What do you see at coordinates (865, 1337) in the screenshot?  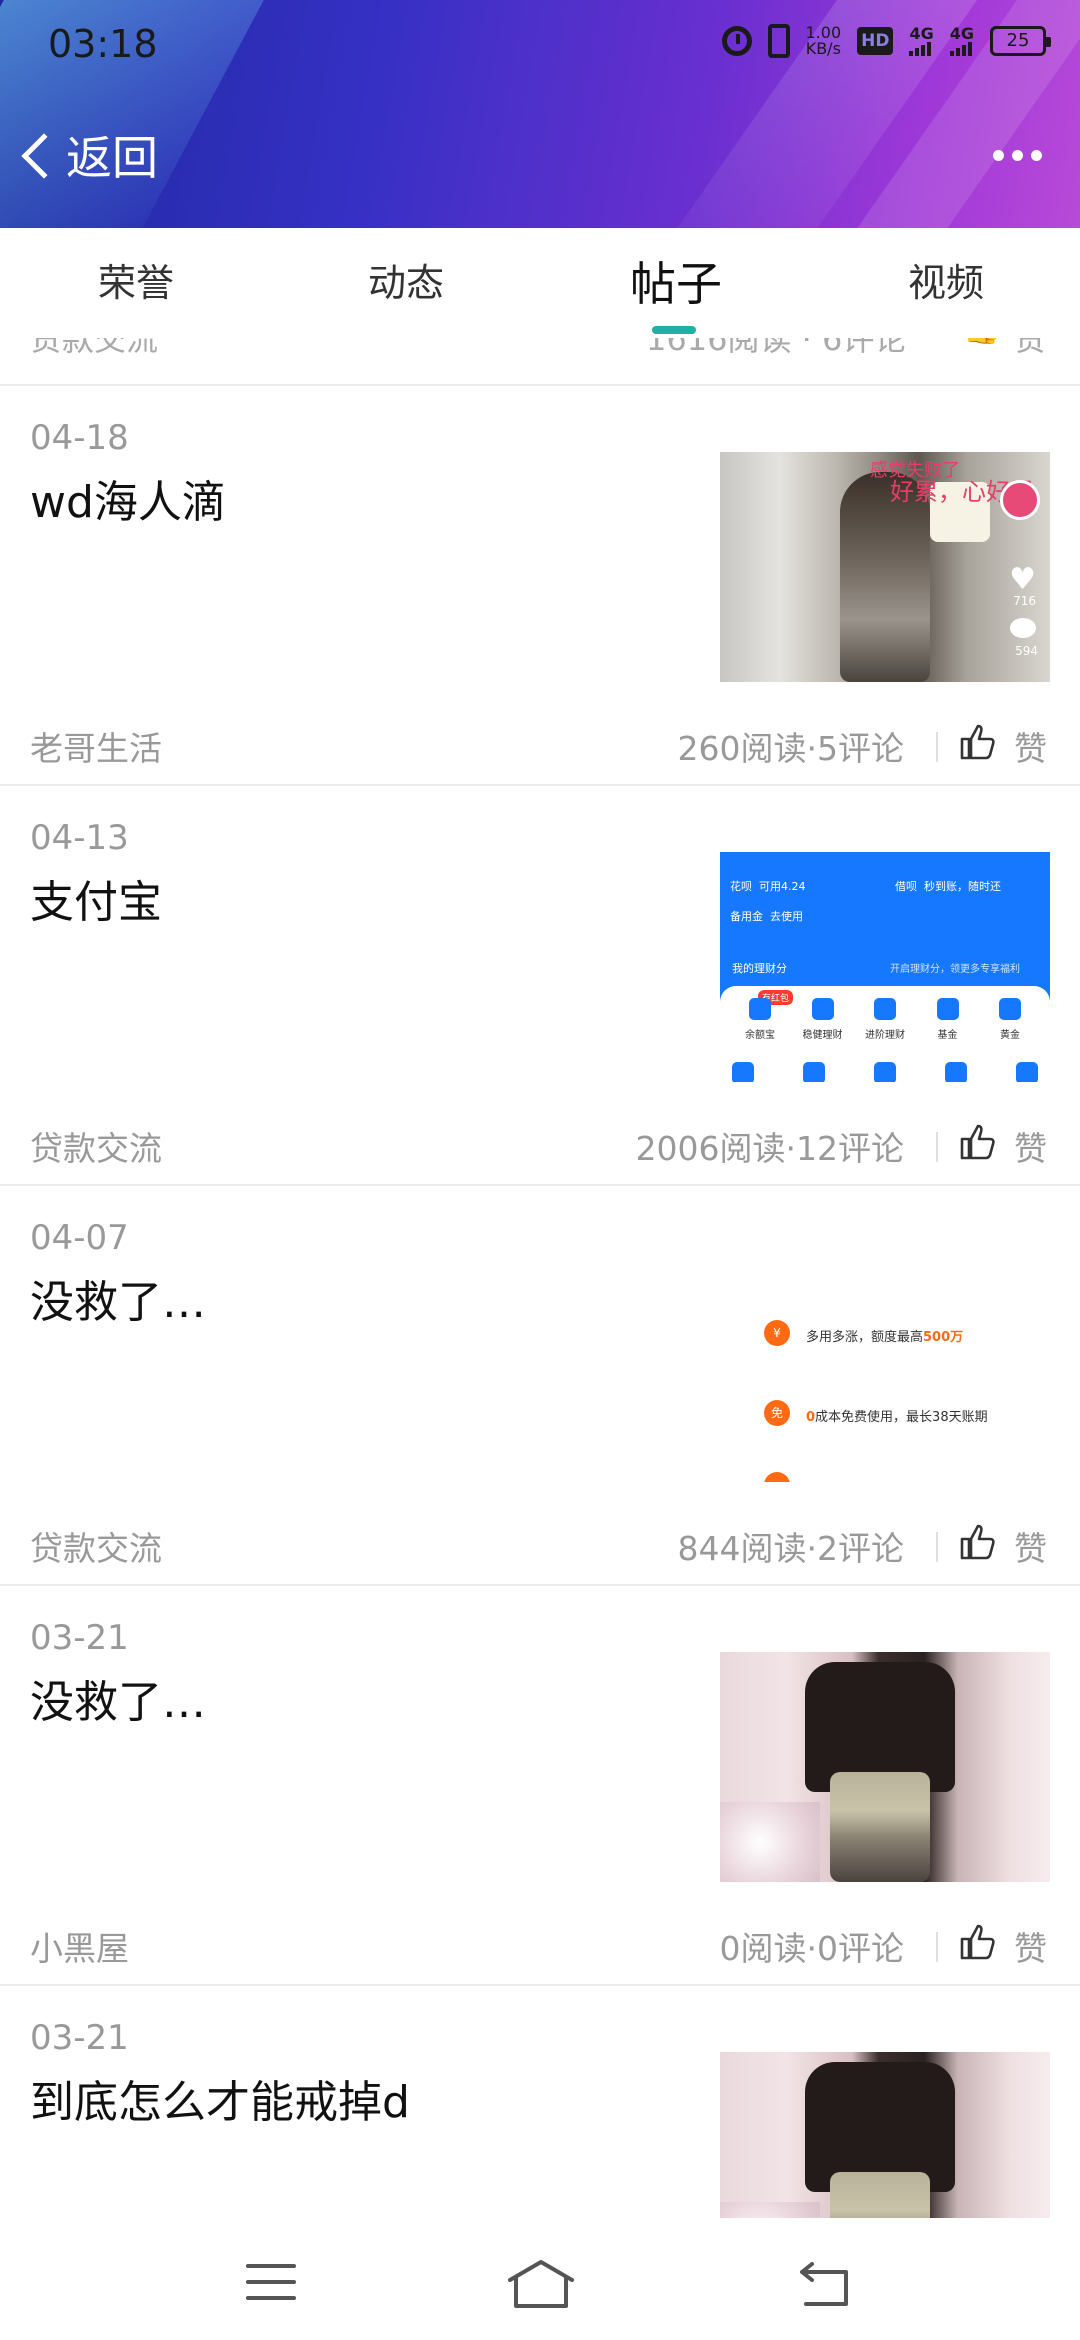 I see `screenshot-text: 多用多涨，额度最高` at bounding box center [865, 1337].